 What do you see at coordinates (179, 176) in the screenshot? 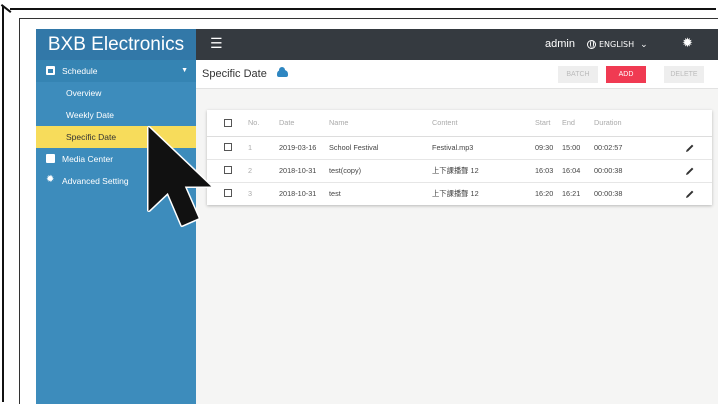
I see `mouse-pointer-icon` at bounding box center [179, 176].